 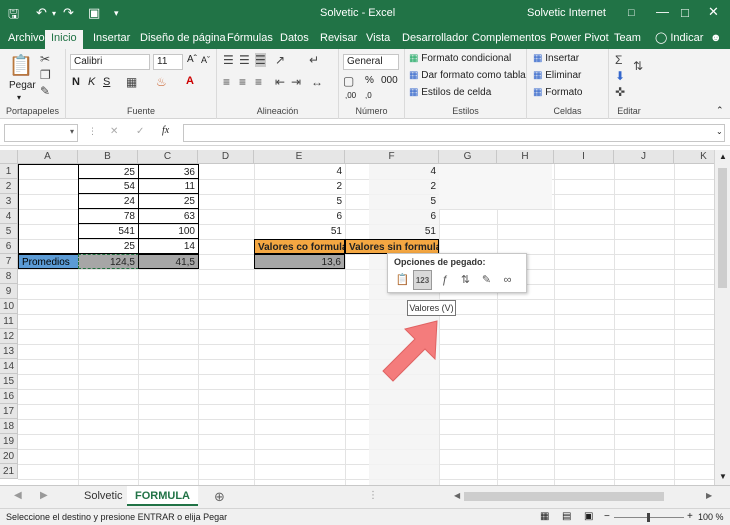 I want to click on select-all-corner, so click(x=9, y=157).